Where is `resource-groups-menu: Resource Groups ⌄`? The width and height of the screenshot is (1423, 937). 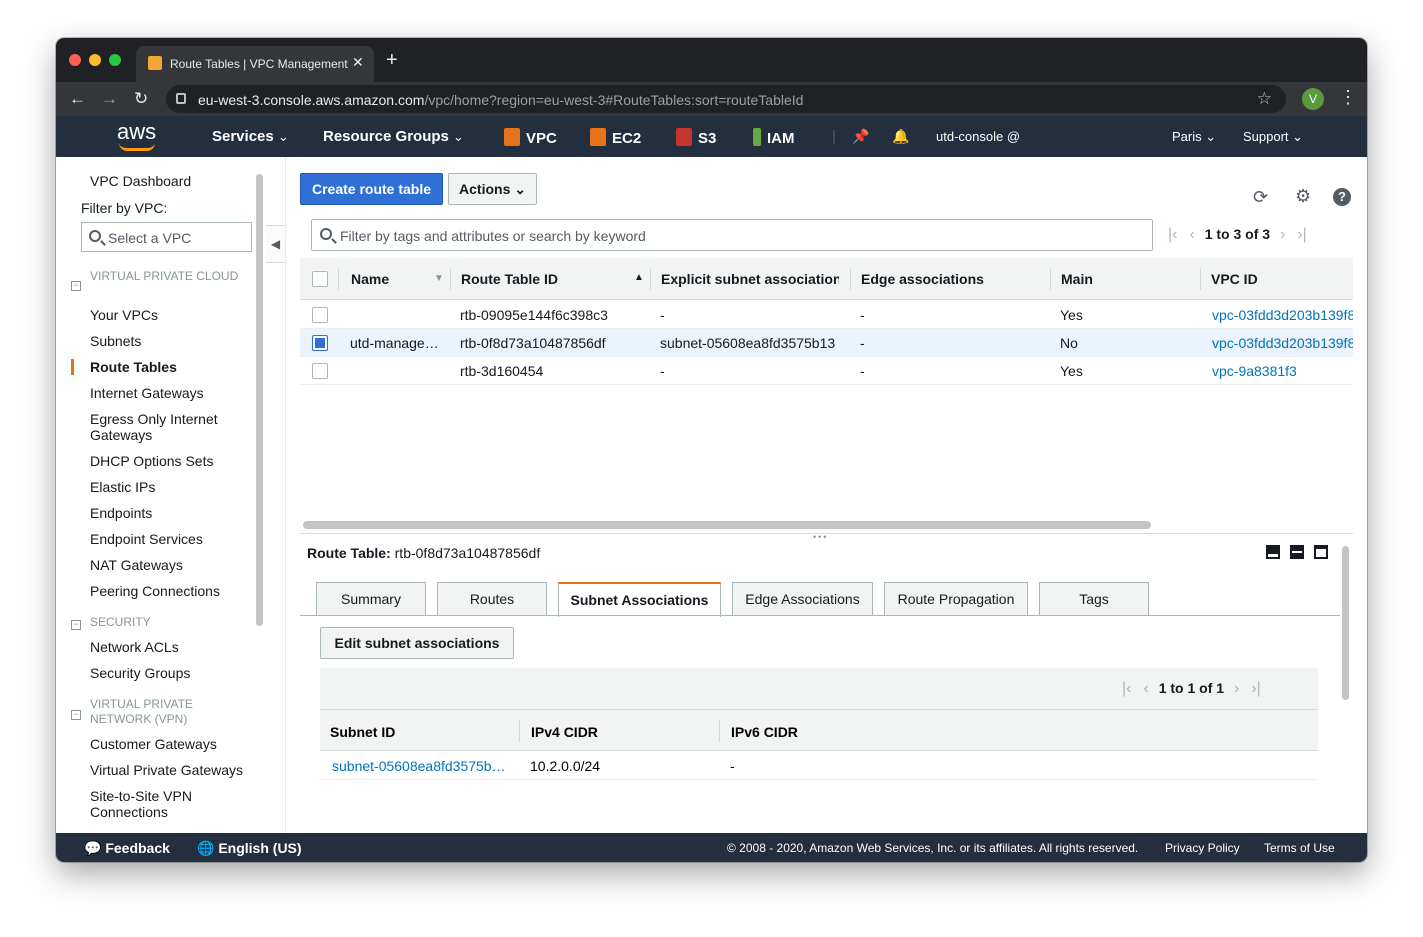
resource-groups-menu: Resource Groups ⌄ is located at coordinates (393, 136).